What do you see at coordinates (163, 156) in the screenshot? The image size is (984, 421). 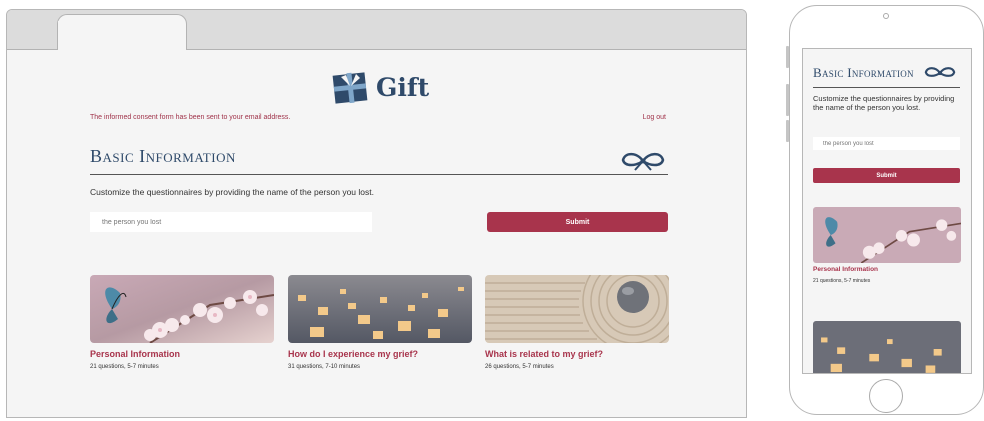 I see `section-title: Basic Information` at bounding box center [163, 156].